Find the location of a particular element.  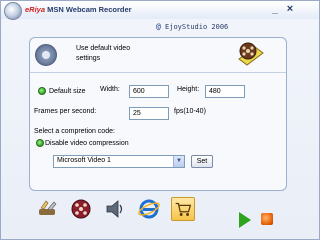

company-name: EjoyStudio 2006 is located at coordinates (194, 27).